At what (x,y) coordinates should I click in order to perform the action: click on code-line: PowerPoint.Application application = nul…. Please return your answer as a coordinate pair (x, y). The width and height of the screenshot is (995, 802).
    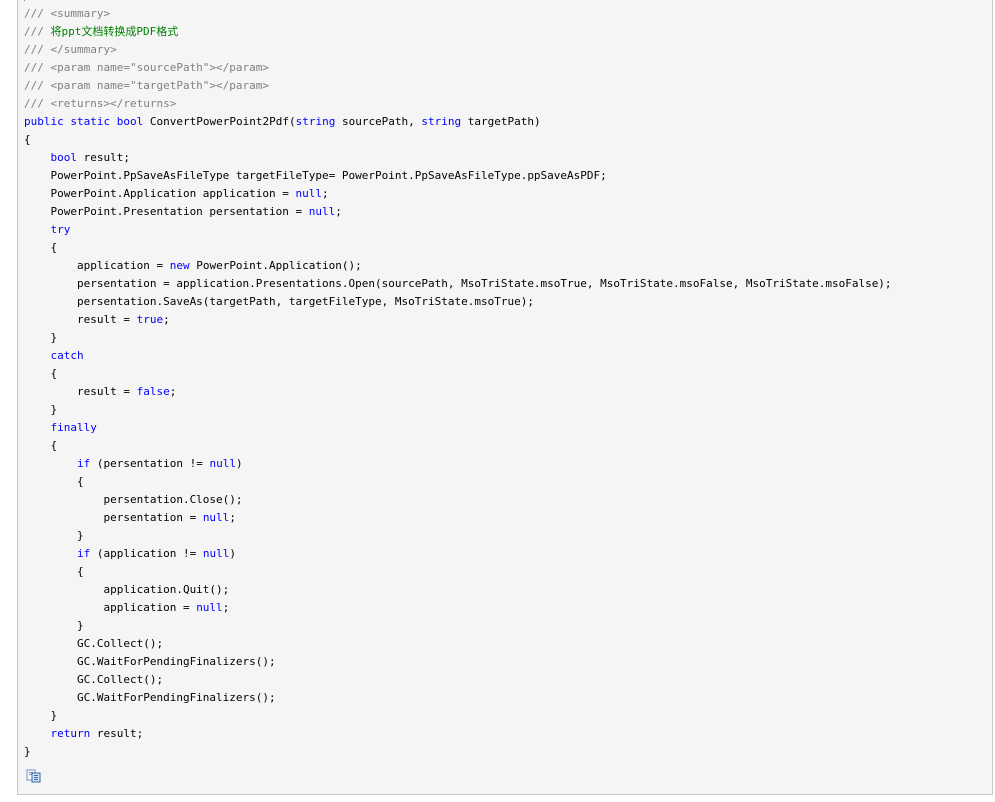
    Looking at the image, I should click on (458, 194).